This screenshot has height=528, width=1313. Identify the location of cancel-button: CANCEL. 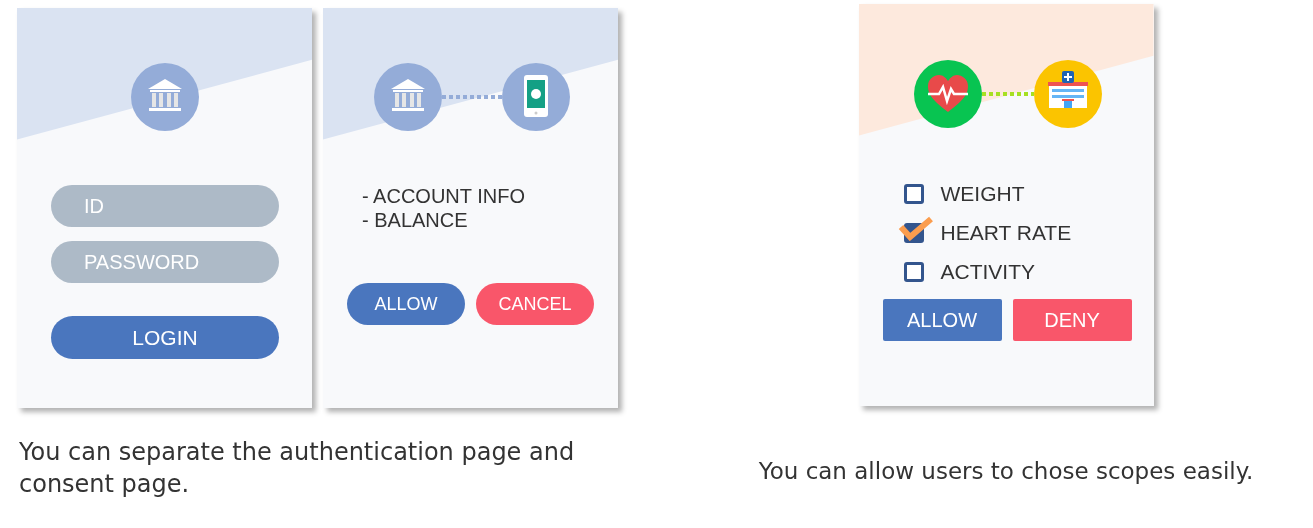
(535, 304).